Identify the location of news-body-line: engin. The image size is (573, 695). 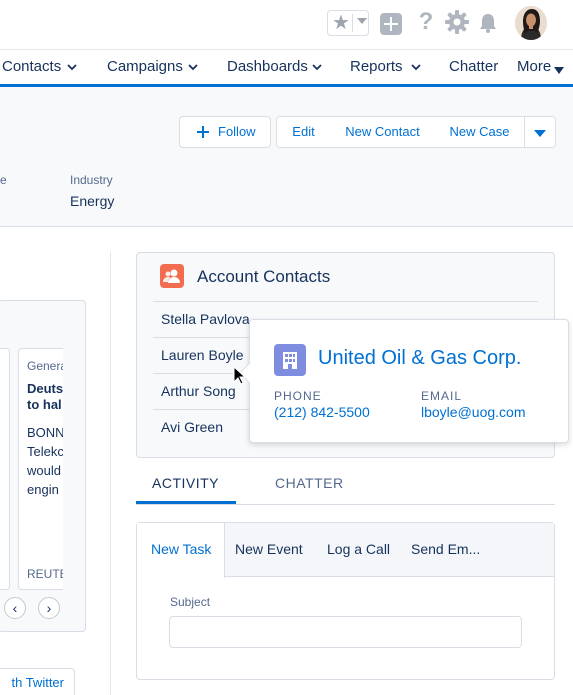
(43, 489).